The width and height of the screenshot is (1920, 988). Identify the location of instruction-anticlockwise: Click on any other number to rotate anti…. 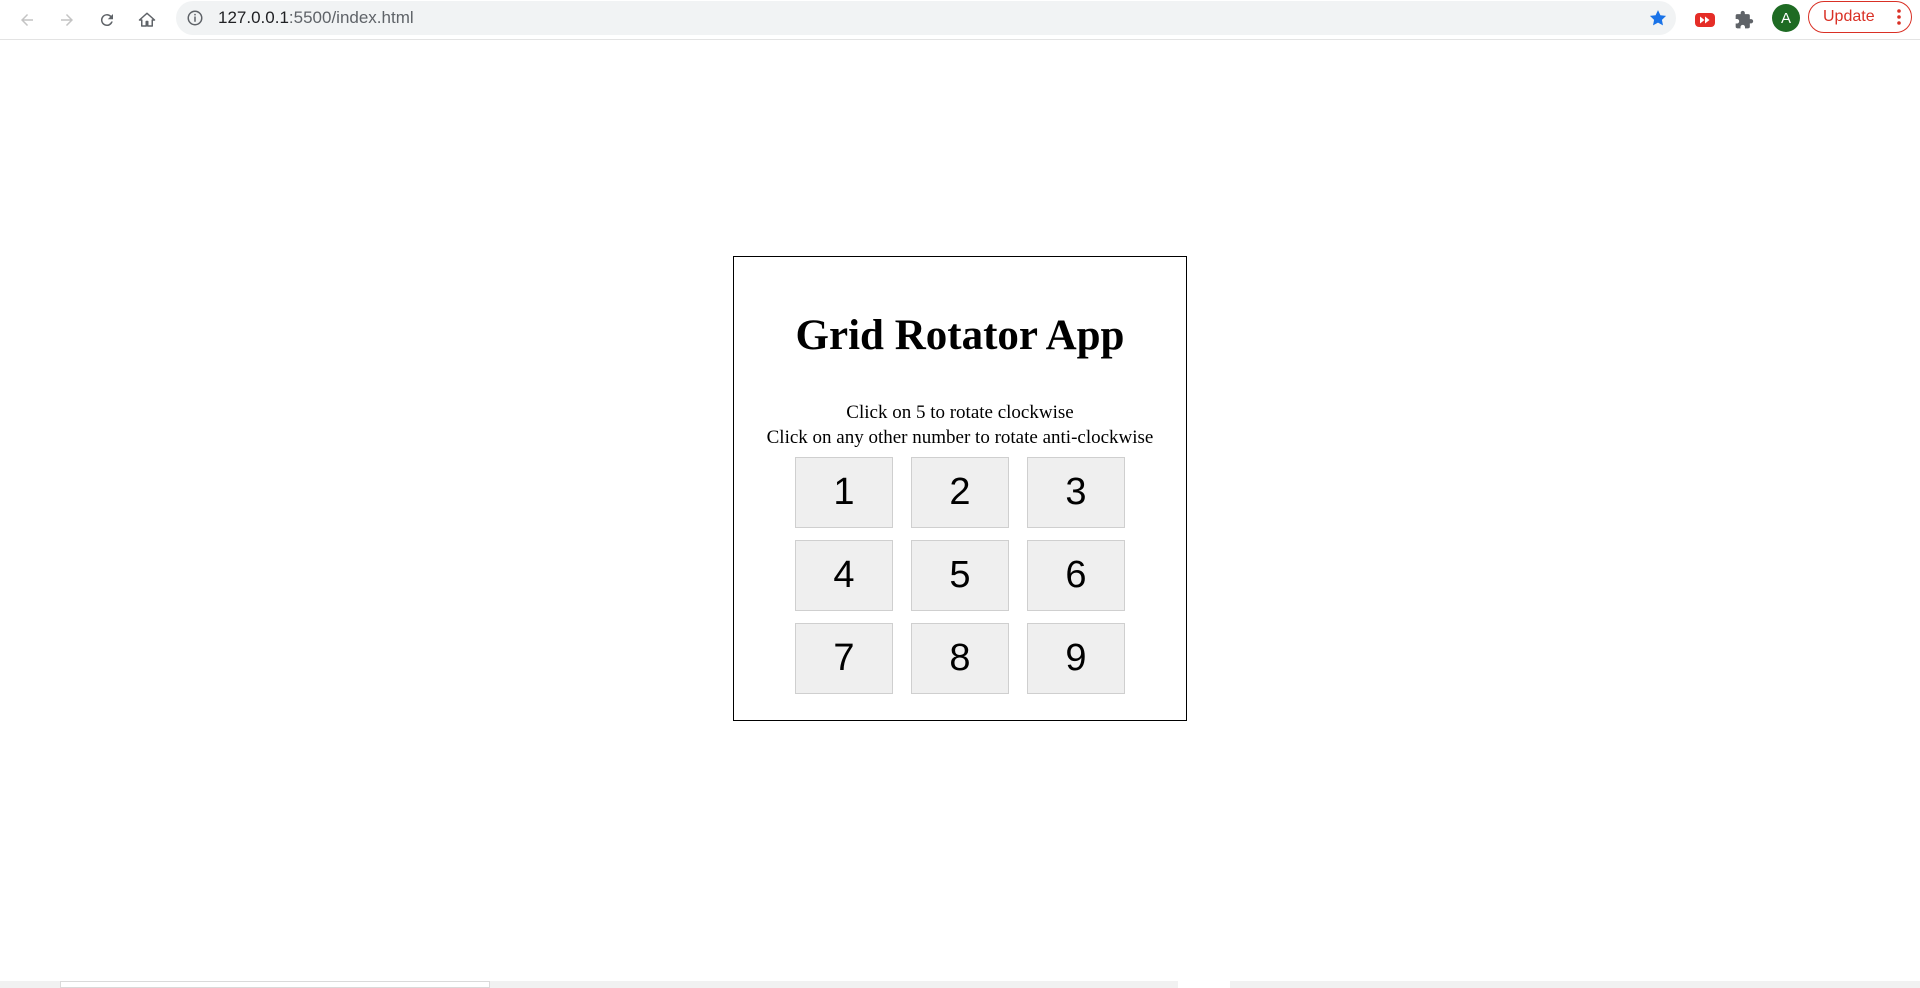
(960, 437).